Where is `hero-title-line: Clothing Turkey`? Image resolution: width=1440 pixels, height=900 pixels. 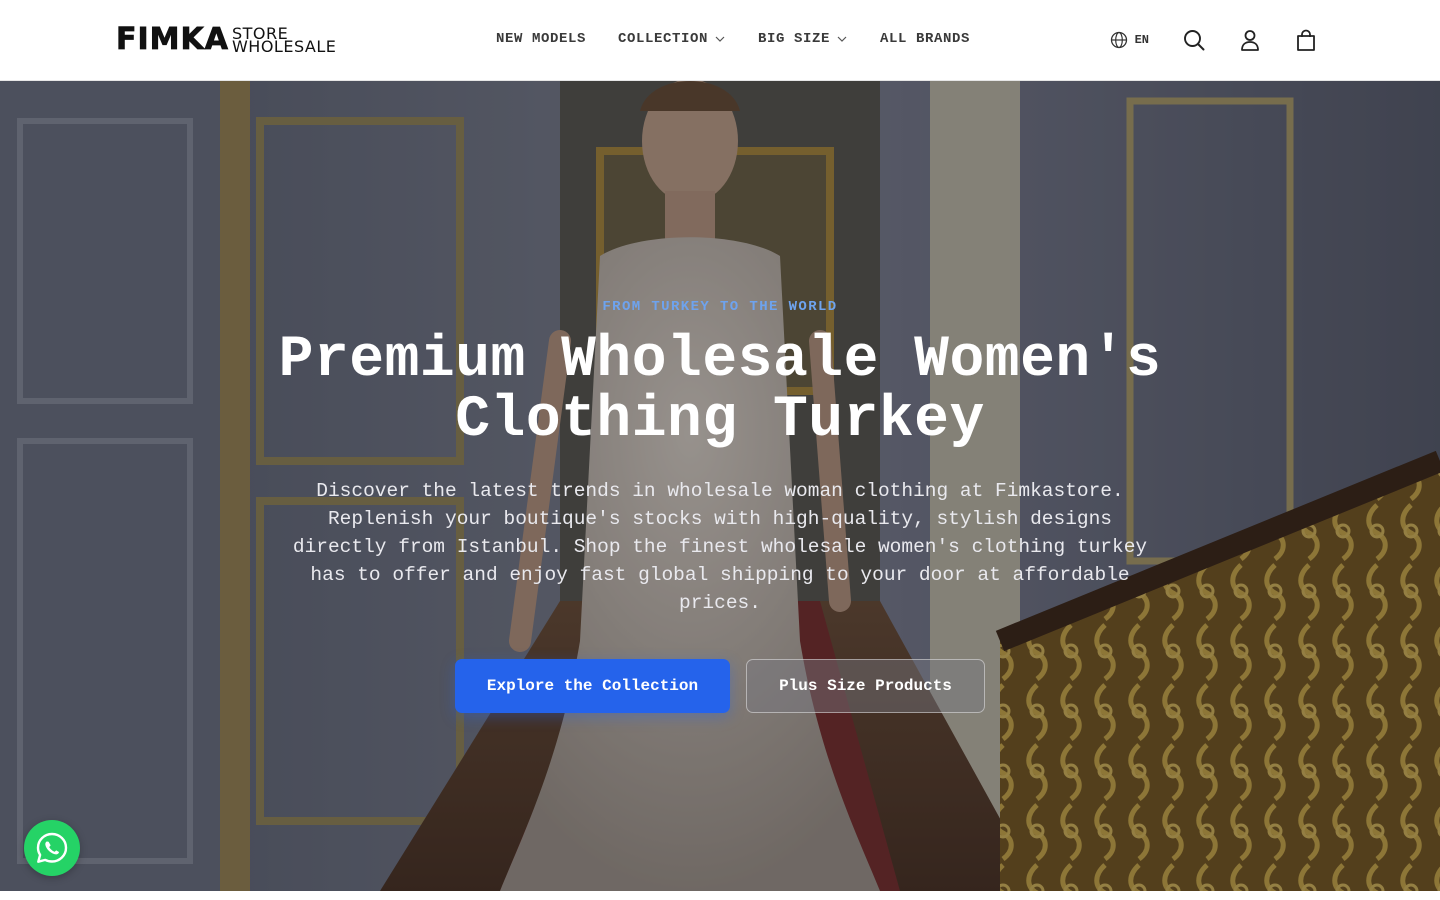
hero-title-line: Clothing Turkey is located at coordinates (720, 420).